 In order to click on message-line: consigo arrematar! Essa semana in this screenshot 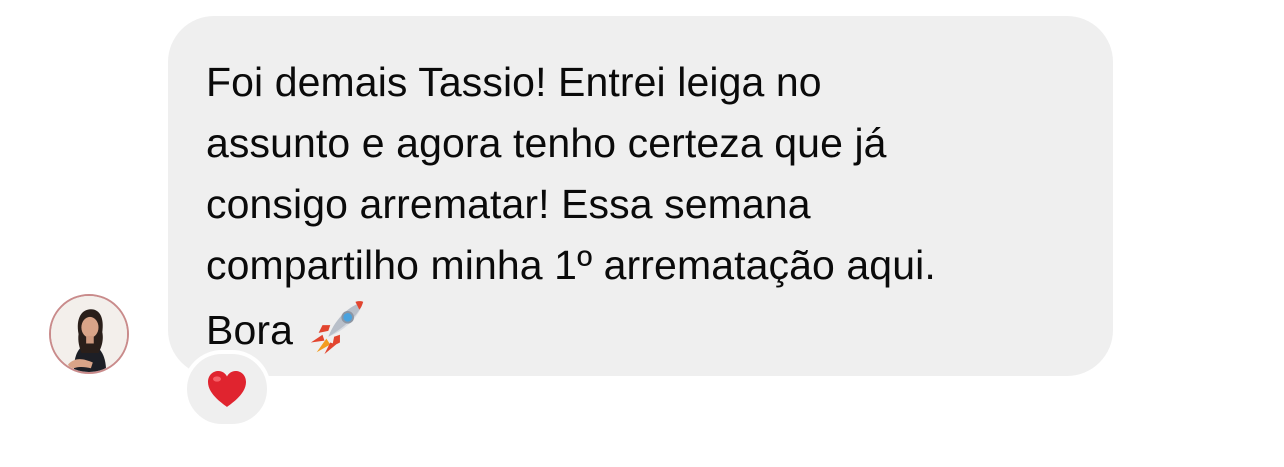, I will do `click(508, 204)`.